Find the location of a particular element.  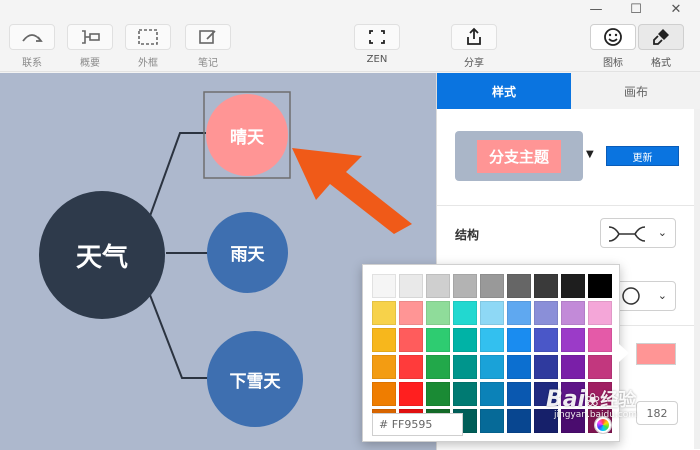

notes-icon is located at coordinates (207, 37).